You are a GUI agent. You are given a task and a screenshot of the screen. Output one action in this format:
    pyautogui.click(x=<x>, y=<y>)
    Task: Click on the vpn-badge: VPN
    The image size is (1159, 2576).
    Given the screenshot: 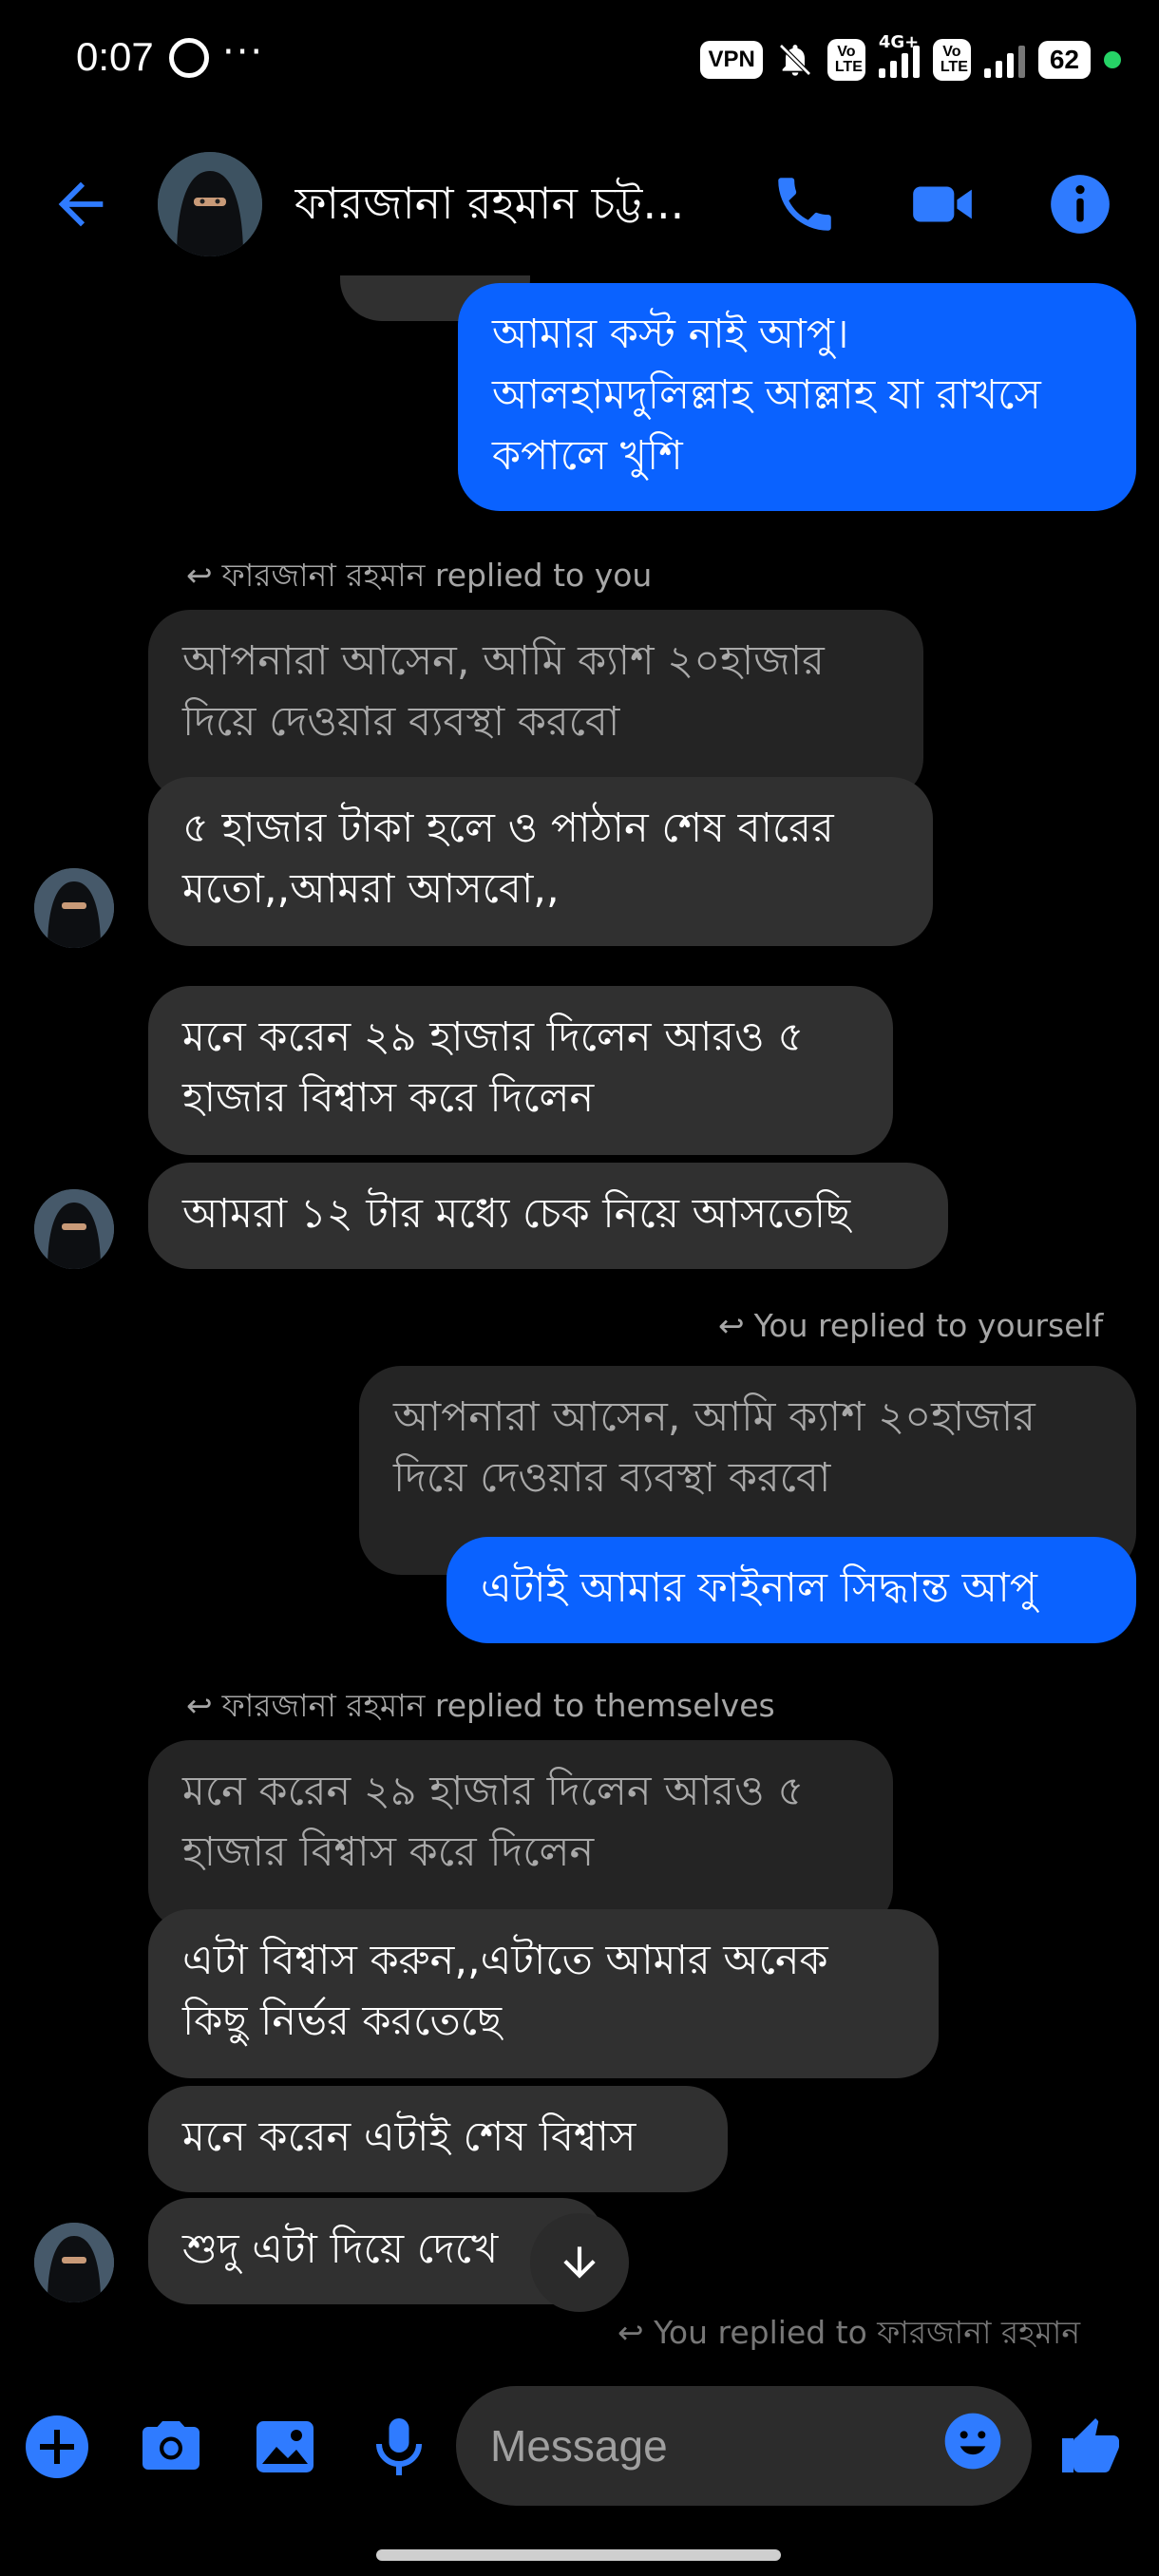 What is the action you would take?
    pyautogui.click(x=731, y=60)
    